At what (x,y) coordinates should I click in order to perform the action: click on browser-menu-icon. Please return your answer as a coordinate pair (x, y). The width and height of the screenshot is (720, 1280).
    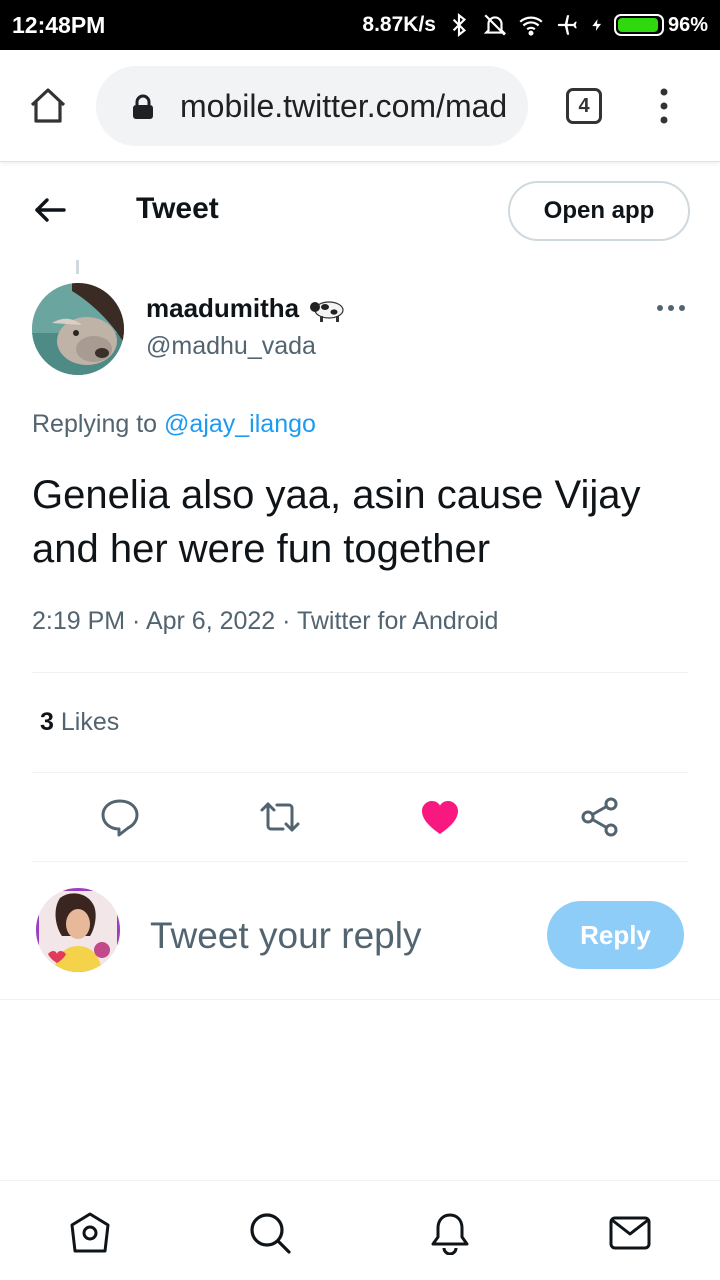
    Looking at the image, I should click on (664, 106).